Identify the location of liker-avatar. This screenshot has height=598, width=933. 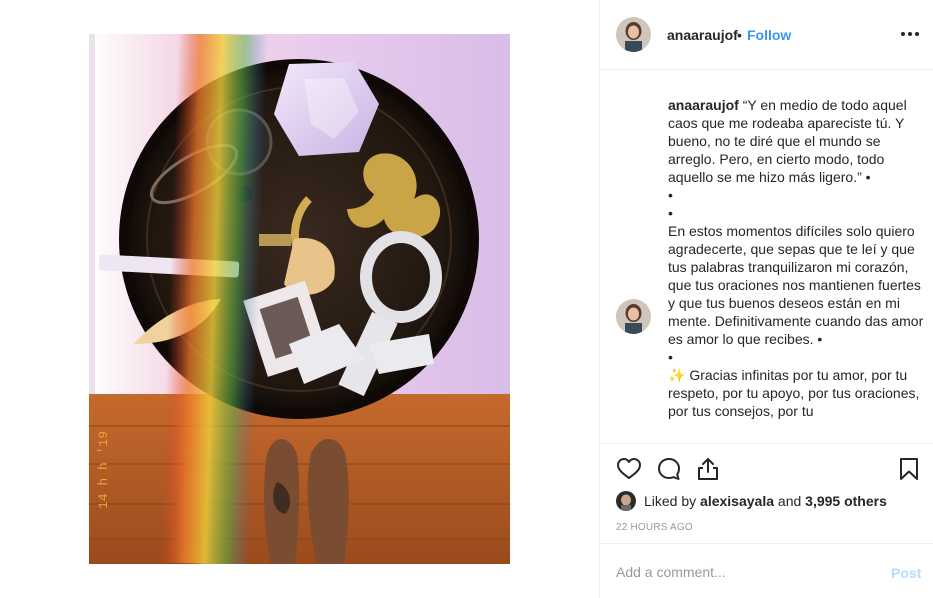
(626, 501).